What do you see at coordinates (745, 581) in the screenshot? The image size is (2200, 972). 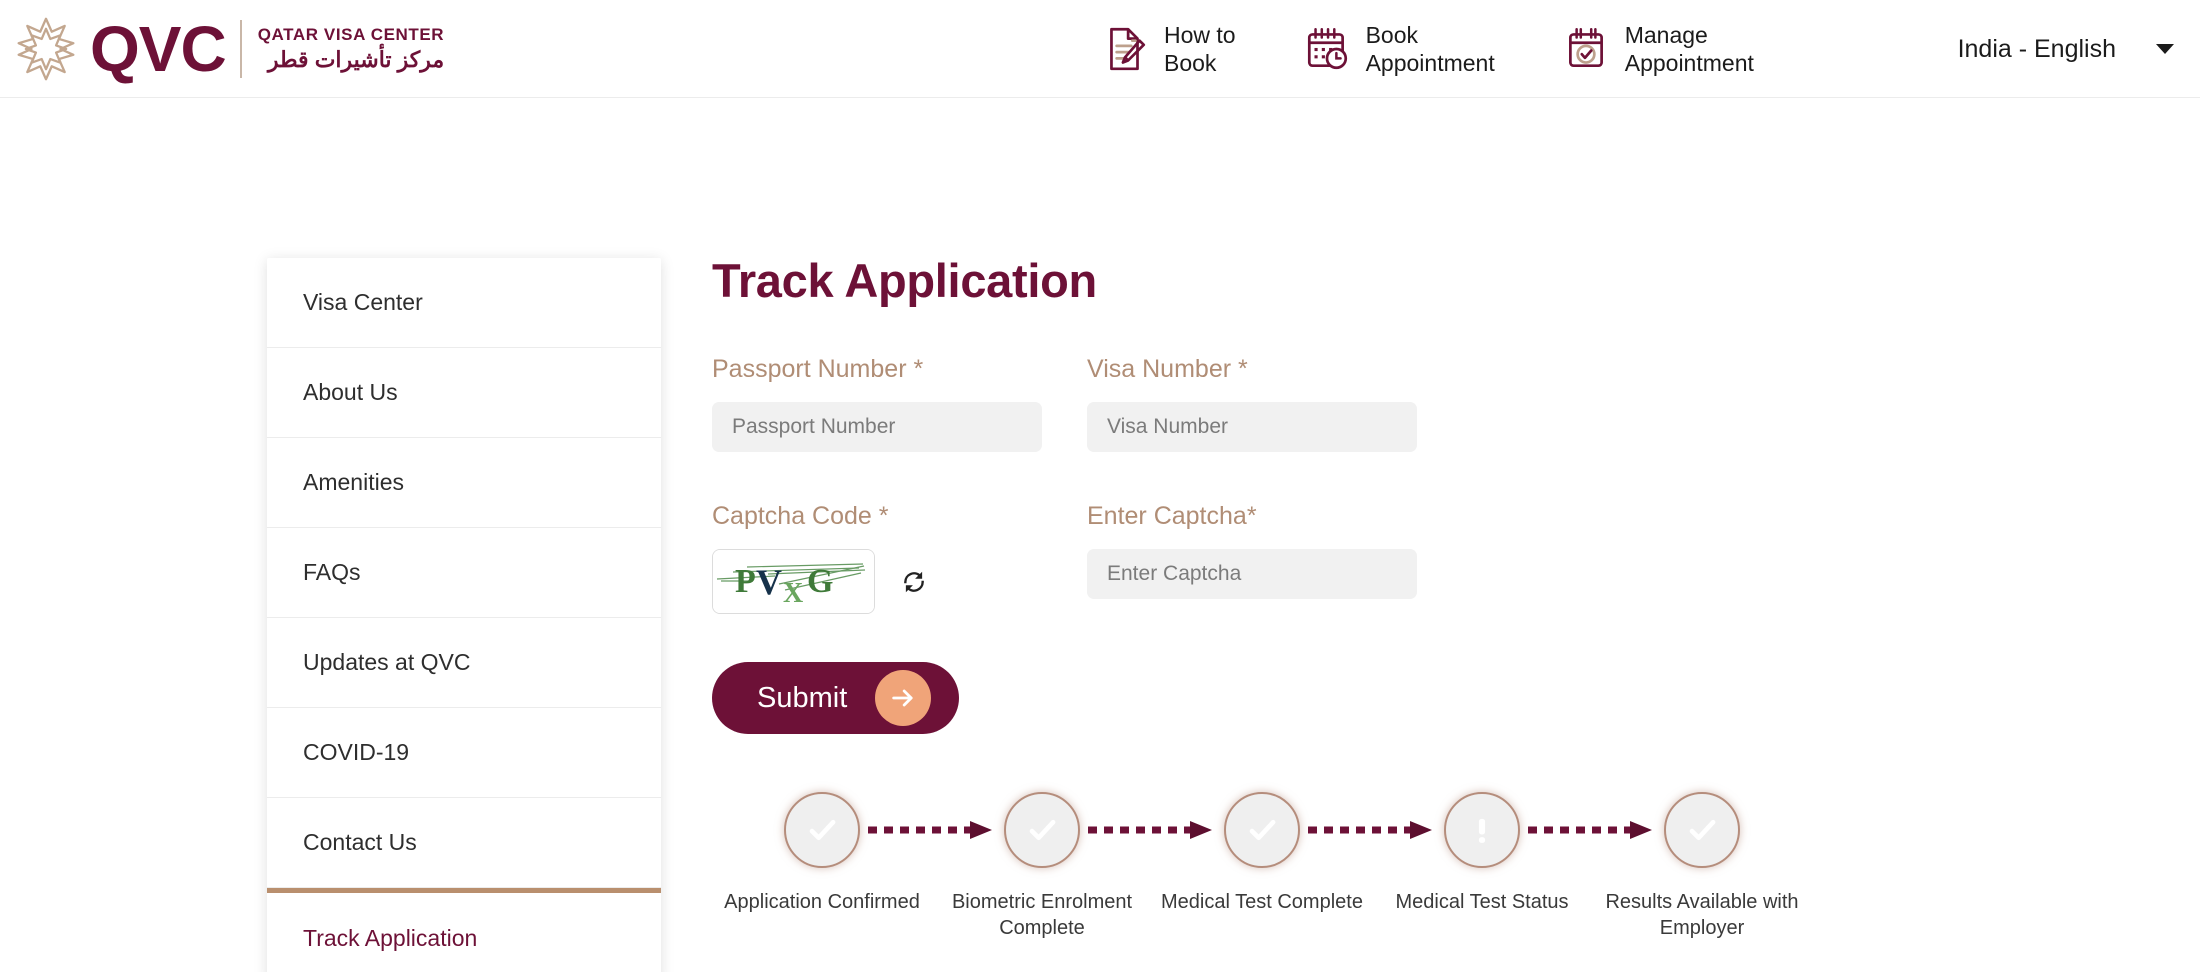 I see `svg-text: P` at bounding box center [745, 581].